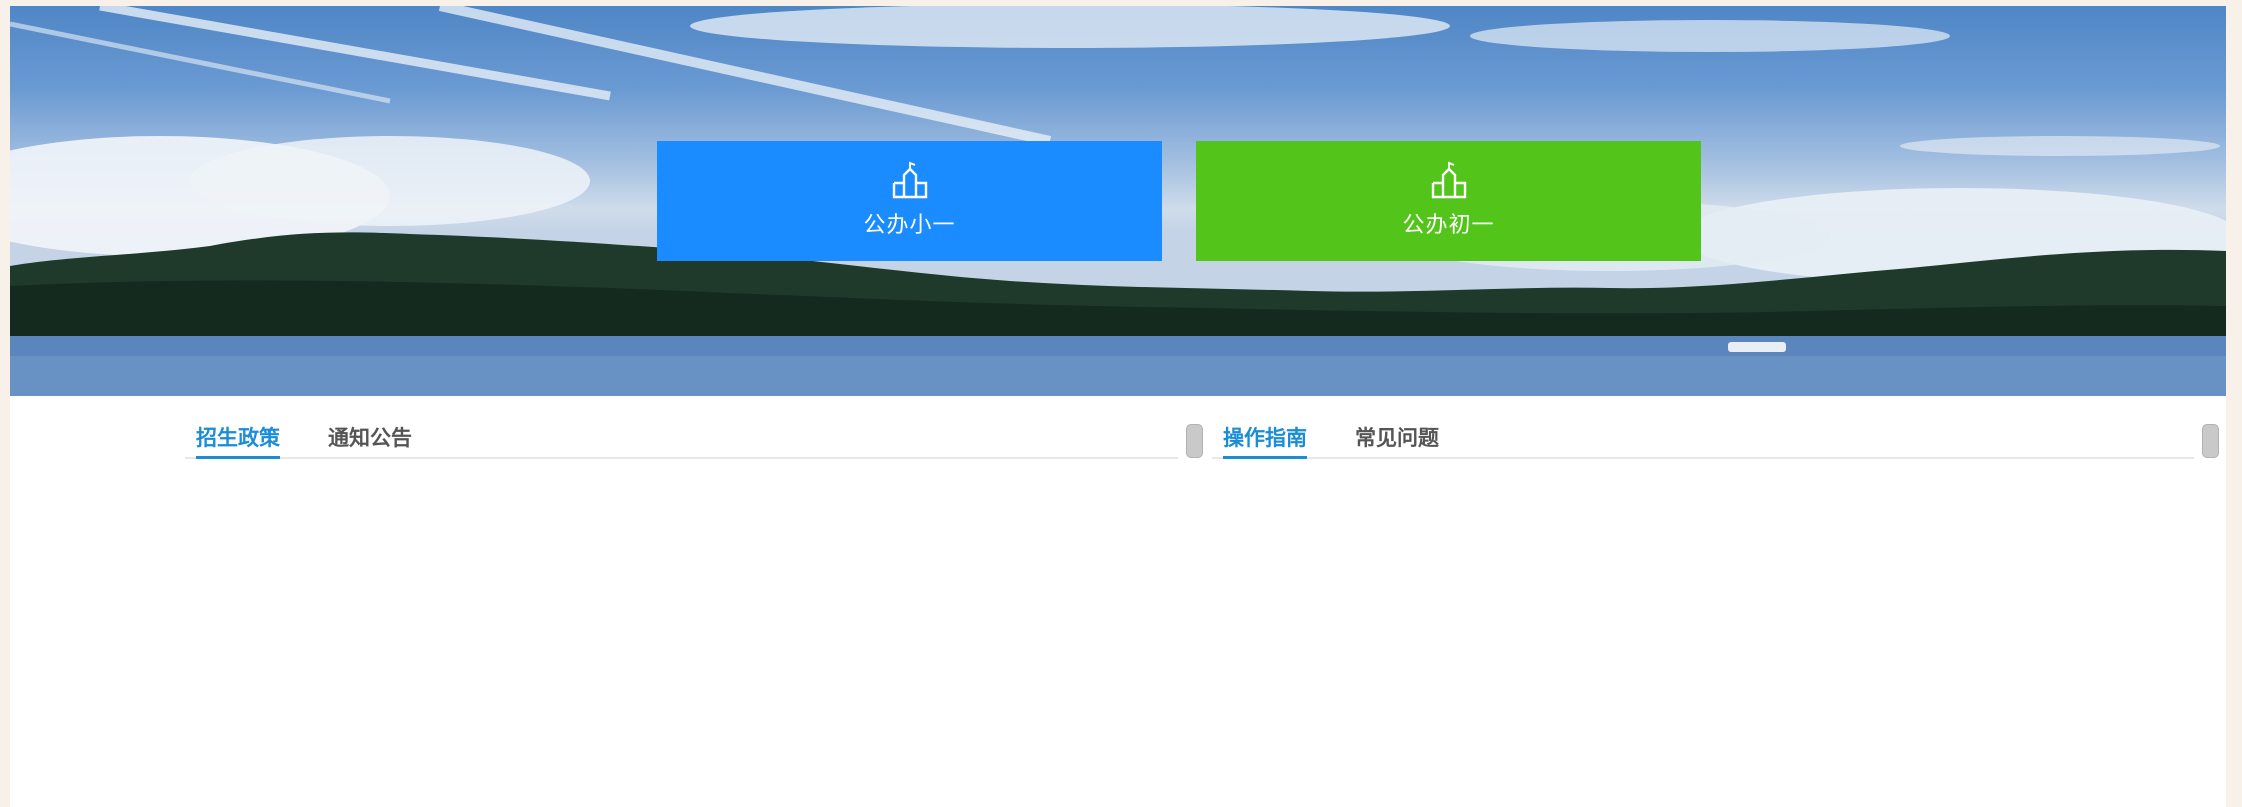 The height and width of the screenshot is (807, 2242). What do you see at coordinates (370, 439) in the screenshot?
I see `tab-notices: 通知公告` at bounding box center [370, 439].